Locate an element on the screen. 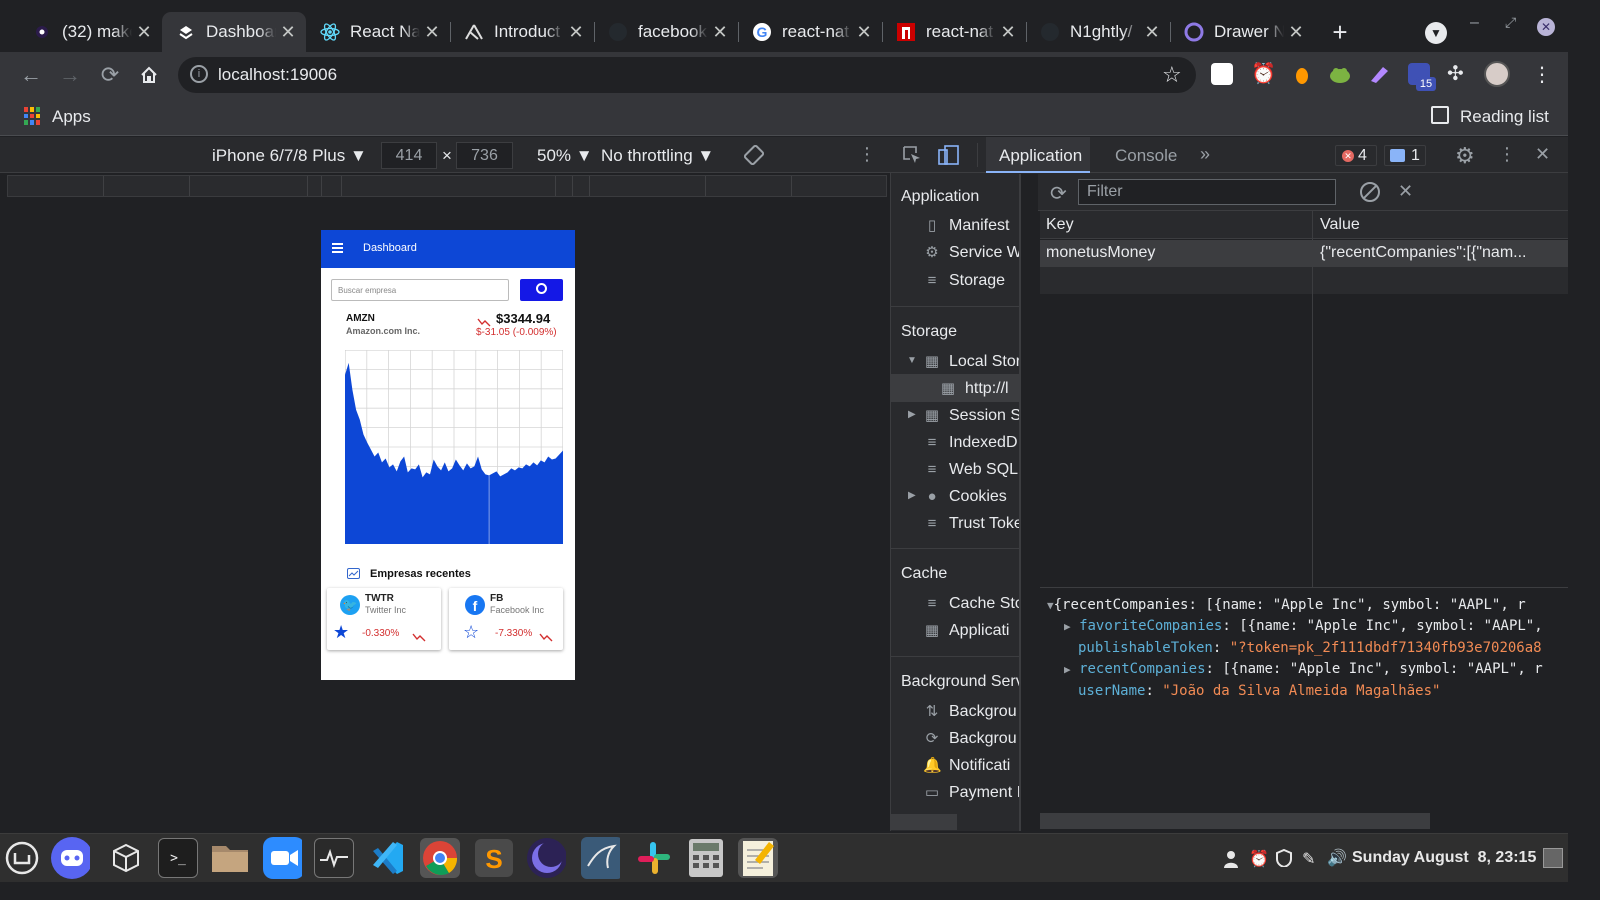 The image size is (1600, 900). forward-arrow-icon: → is located at coordinates (70, 75).